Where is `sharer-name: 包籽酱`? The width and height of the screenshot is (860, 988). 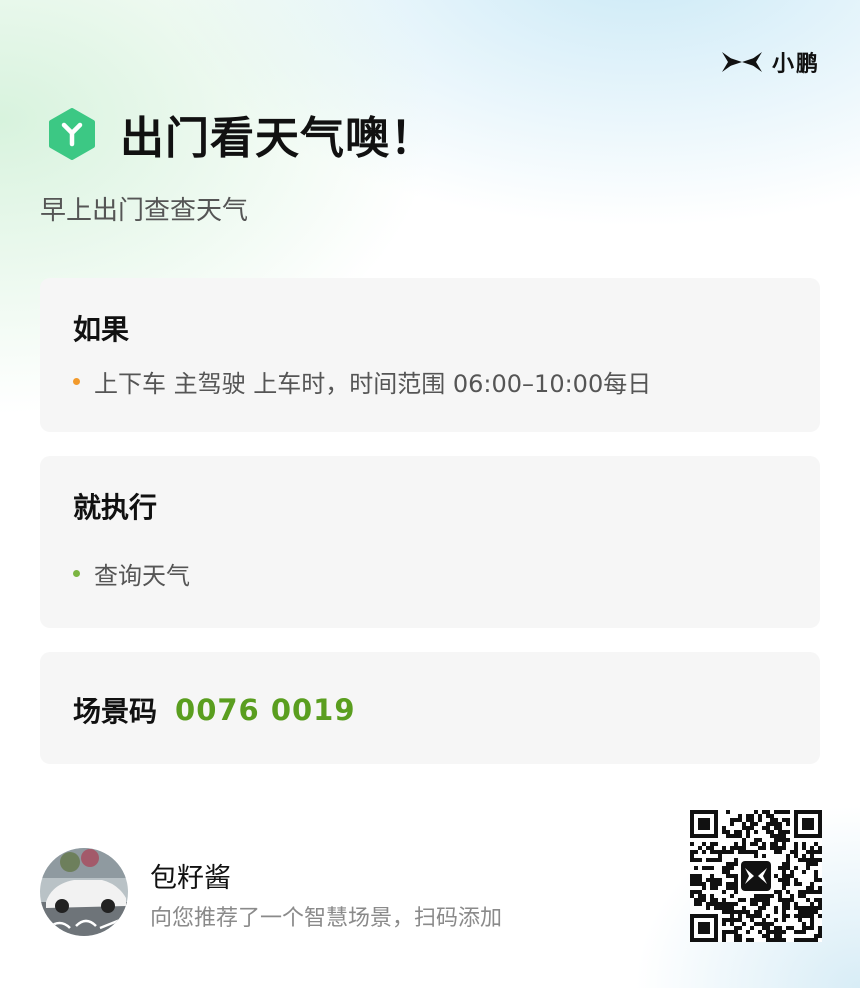
sharer-name: 包籽酱 is located at coordinates (190, 878).